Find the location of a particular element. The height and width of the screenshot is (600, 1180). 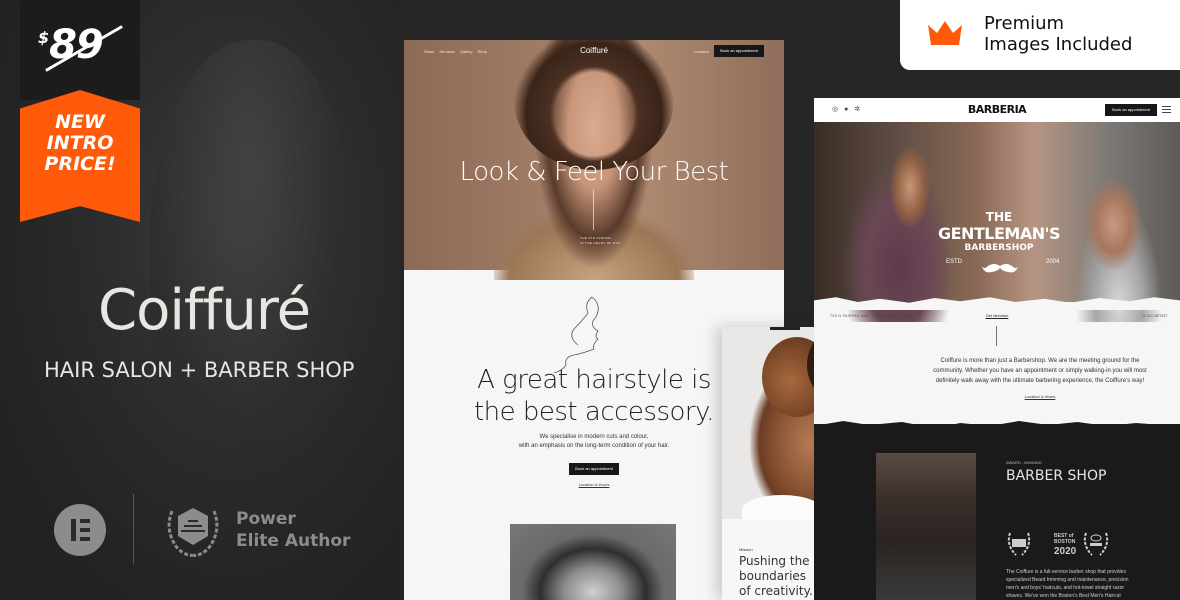

badge-divider is located at coordinates (133, 529).